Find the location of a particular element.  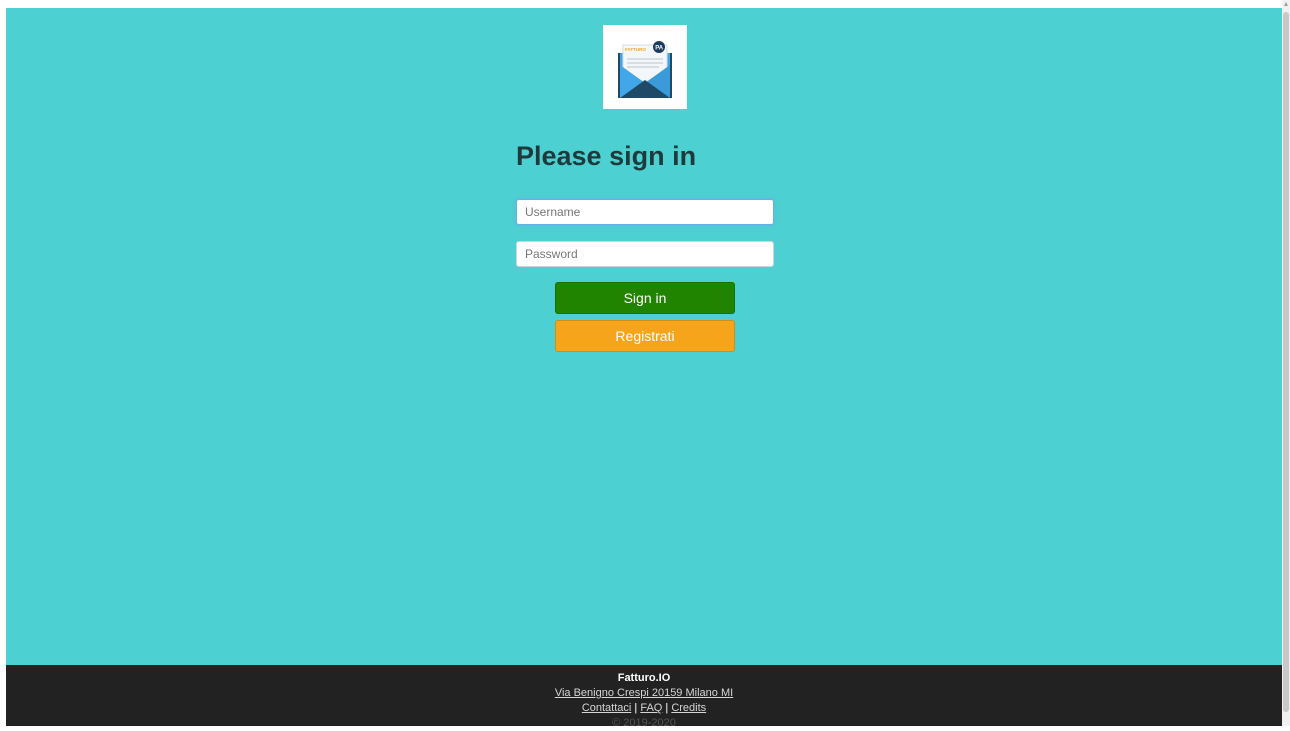

svg-text: FATTURO is located at coordinates (635, 49).